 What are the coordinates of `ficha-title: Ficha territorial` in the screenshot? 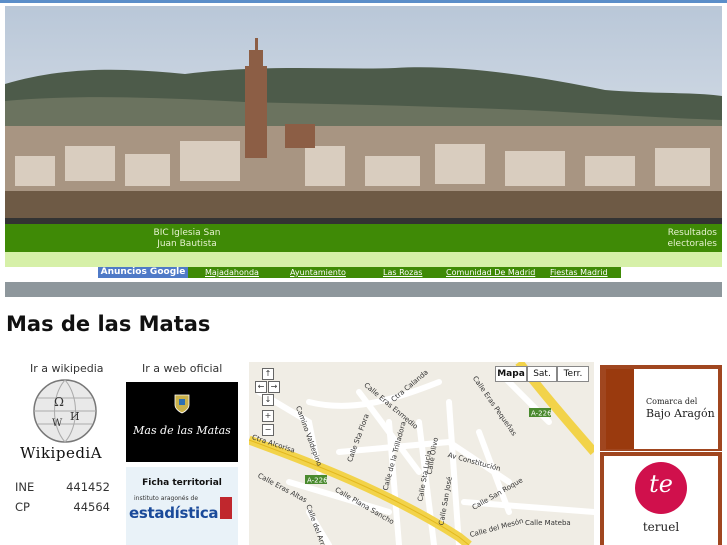 It's located at (182, 483).